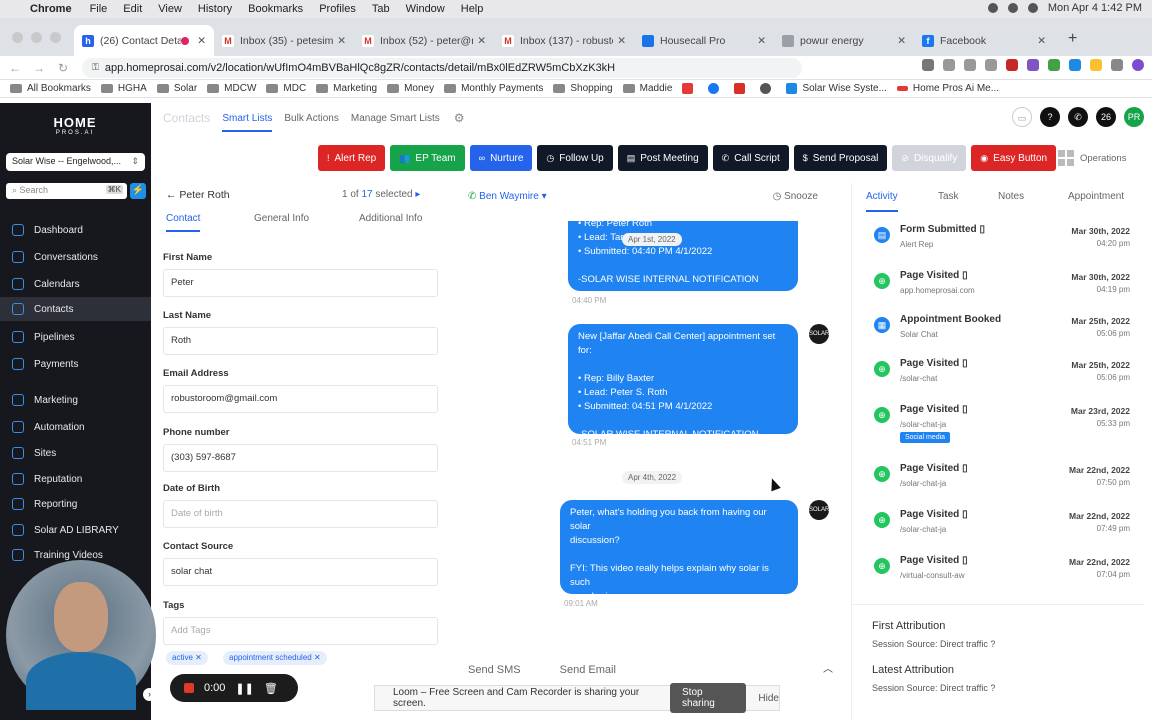 The image size is (1152, 720). What do you see at coordinates (311, 118) in the screenshot?
I see `tab-bulk-actions: Bulk Actions` at bounding box center [311, 118].